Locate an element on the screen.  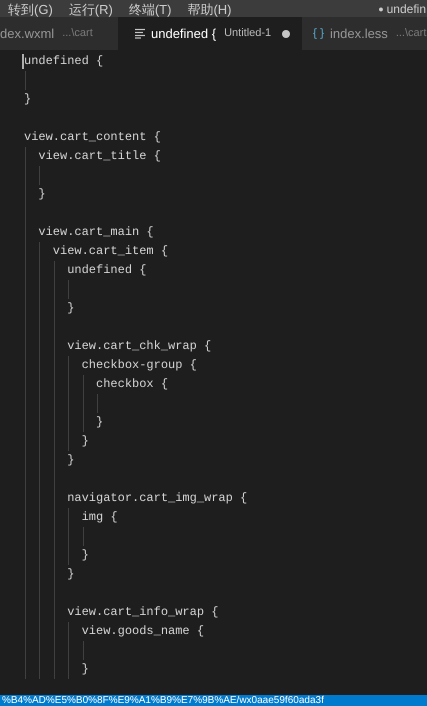
tab-filename: index.less is located at coordinates (359, 33).